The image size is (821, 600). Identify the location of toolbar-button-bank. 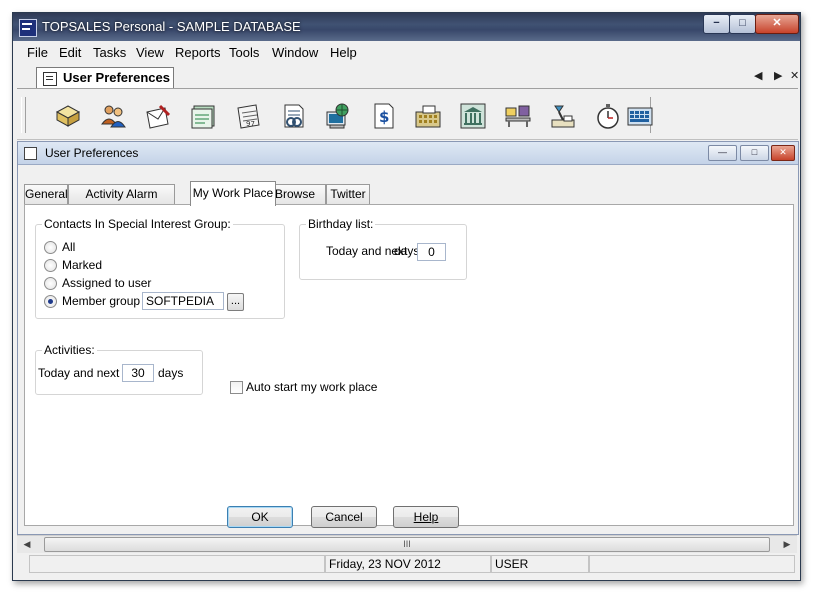
(473, 116).